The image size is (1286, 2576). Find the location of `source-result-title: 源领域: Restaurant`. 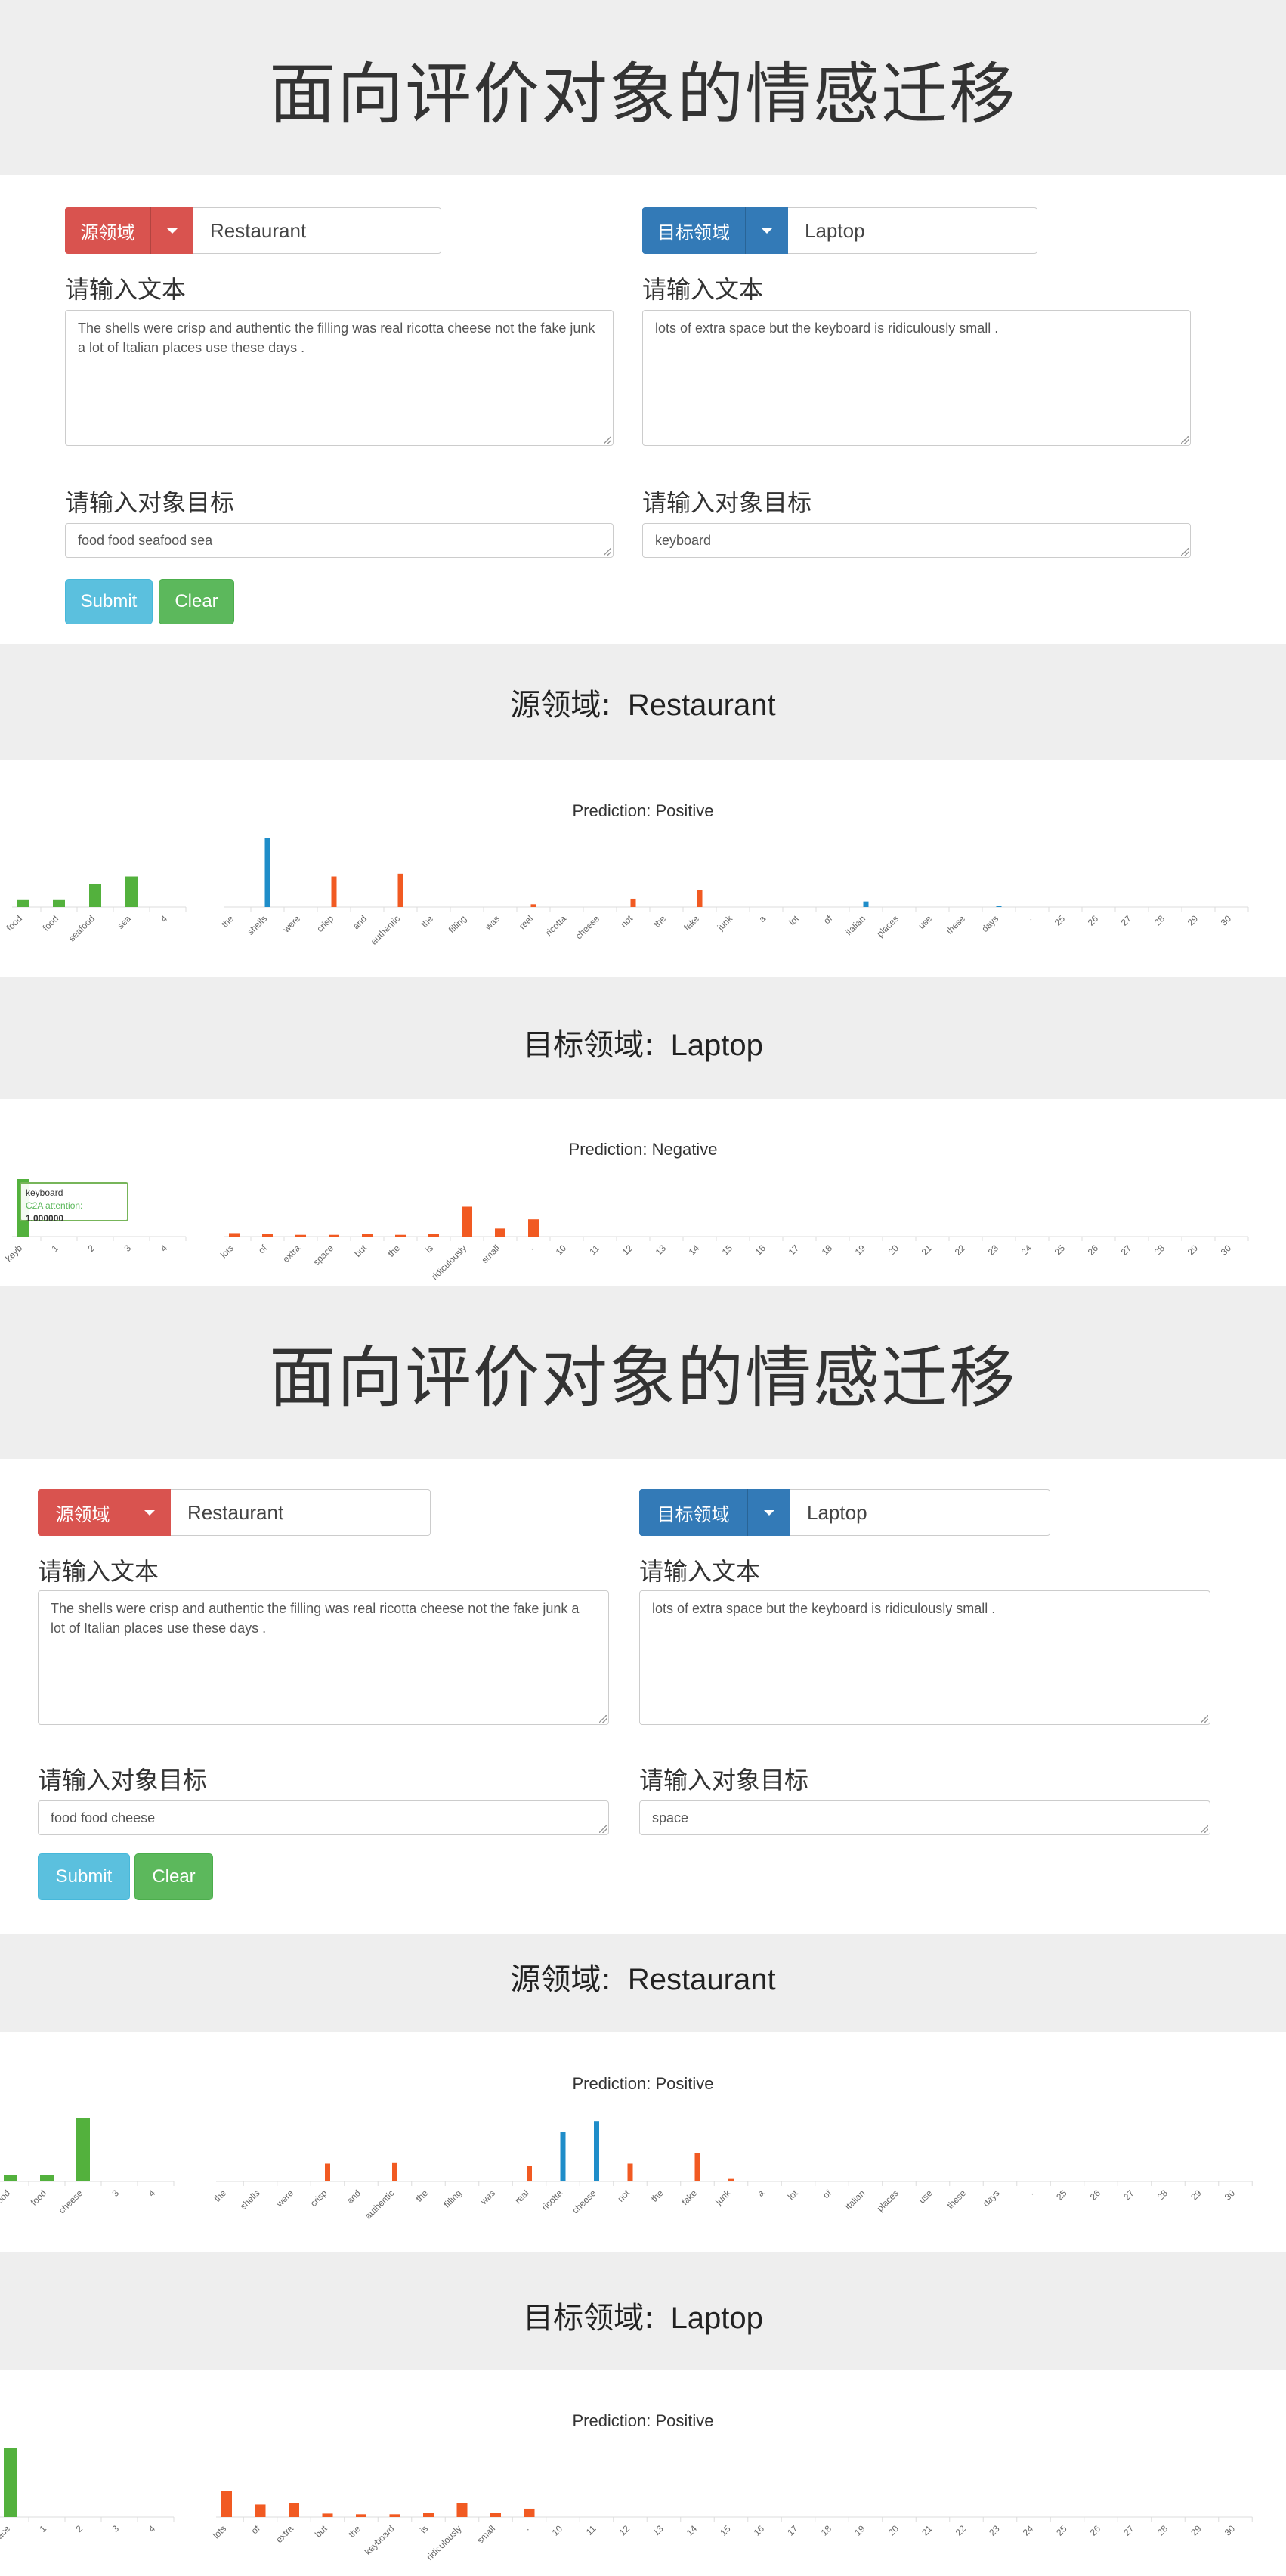

source-result-title: 源领域: Restaurant is located at coordinates (643, 702).